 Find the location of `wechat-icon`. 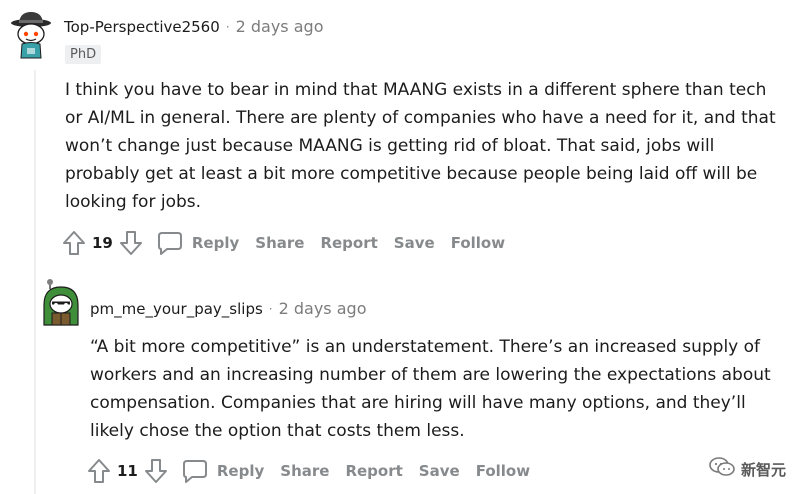

wechat-icon is located at coordinates (722, 469).